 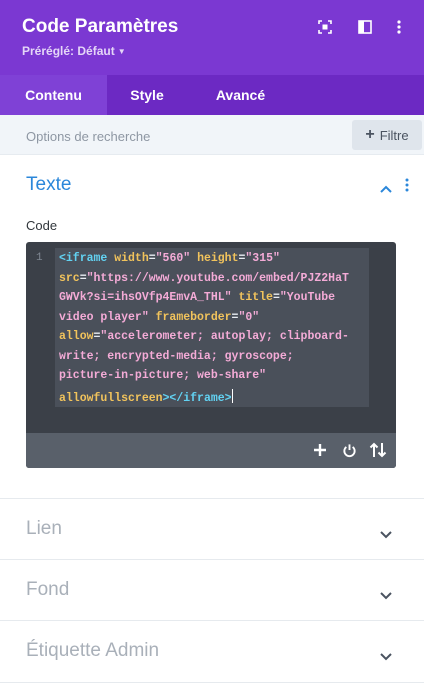 I want to click on code-field-label: Code, so click(x=42, y=225).